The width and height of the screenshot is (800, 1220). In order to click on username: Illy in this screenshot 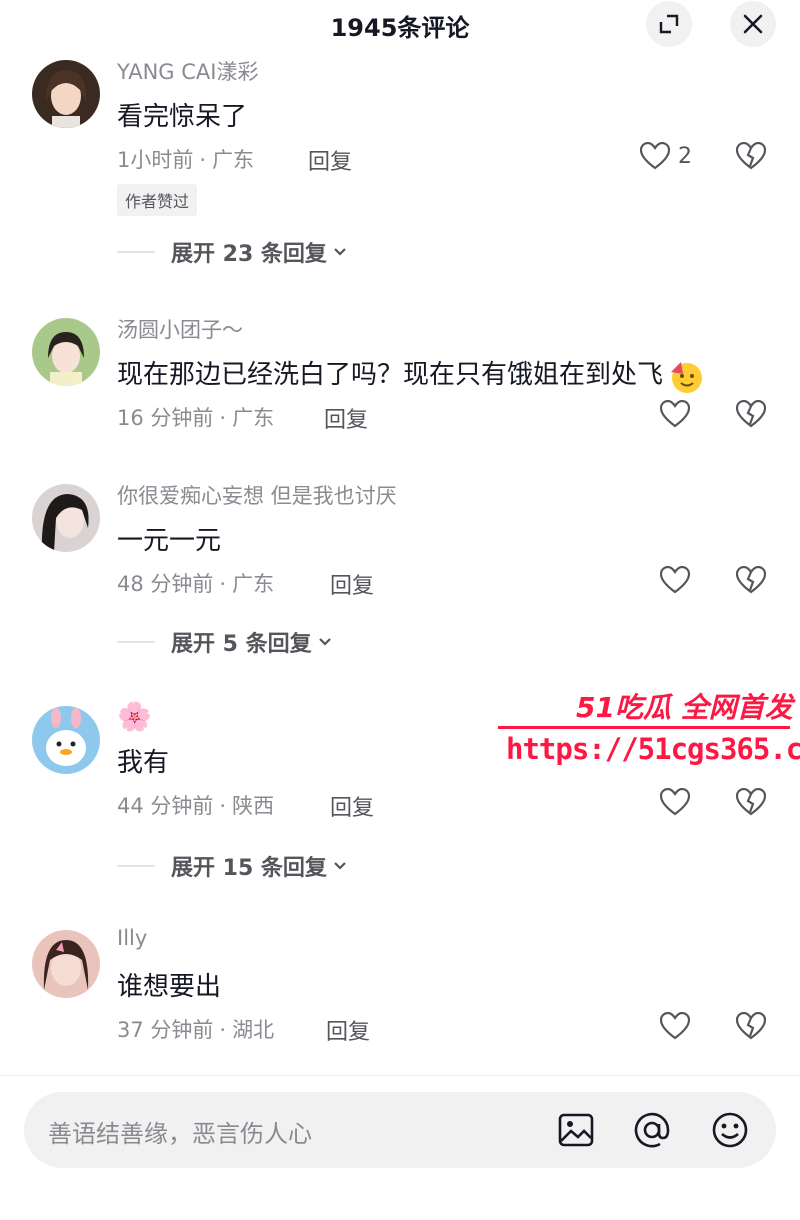, I will do `click(132, 938)`.